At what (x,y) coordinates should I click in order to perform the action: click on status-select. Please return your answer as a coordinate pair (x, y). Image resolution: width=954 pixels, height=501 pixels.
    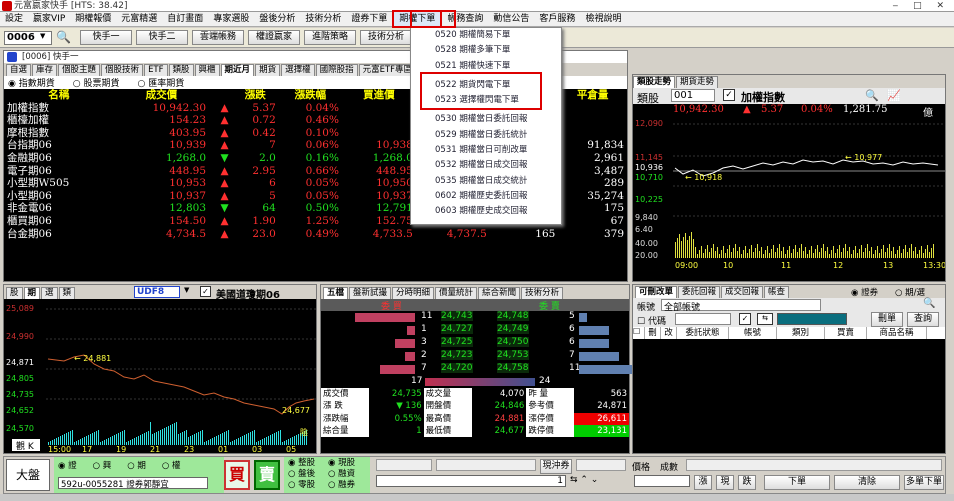
    Looking at the image, I should click on (812, 319).